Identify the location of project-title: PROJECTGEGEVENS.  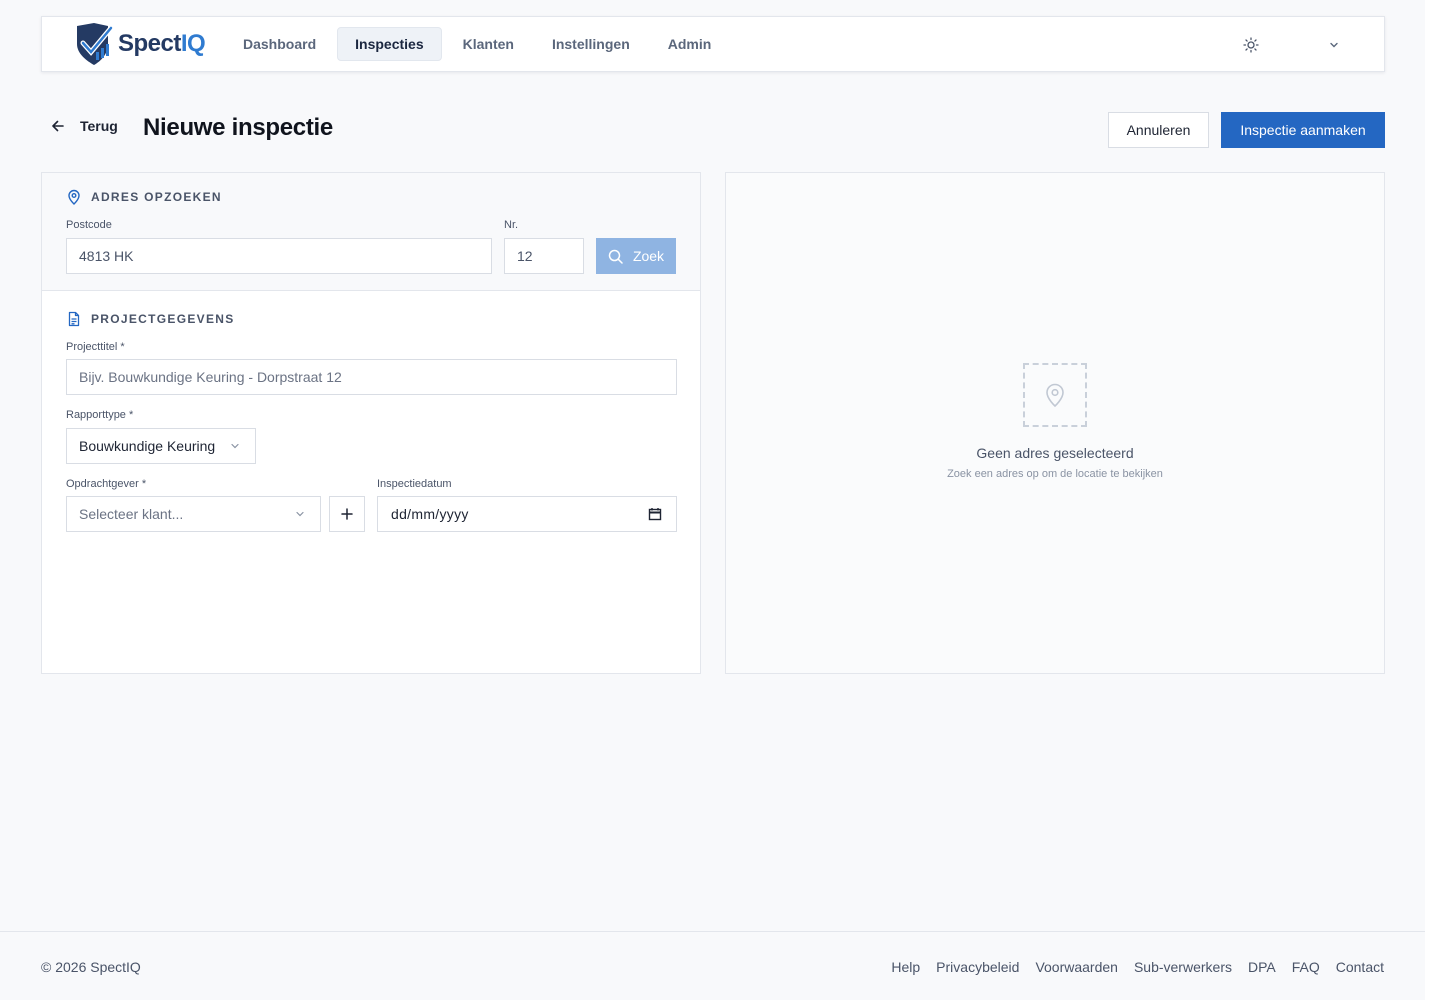
(163, 319).